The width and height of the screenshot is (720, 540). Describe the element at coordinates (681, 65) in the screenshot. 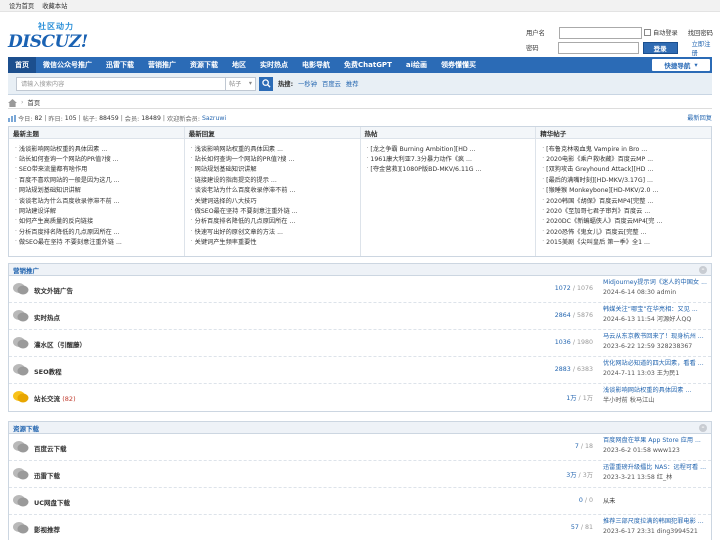

I see `quick-nav-button: 快捷导航 ▾` at that location.